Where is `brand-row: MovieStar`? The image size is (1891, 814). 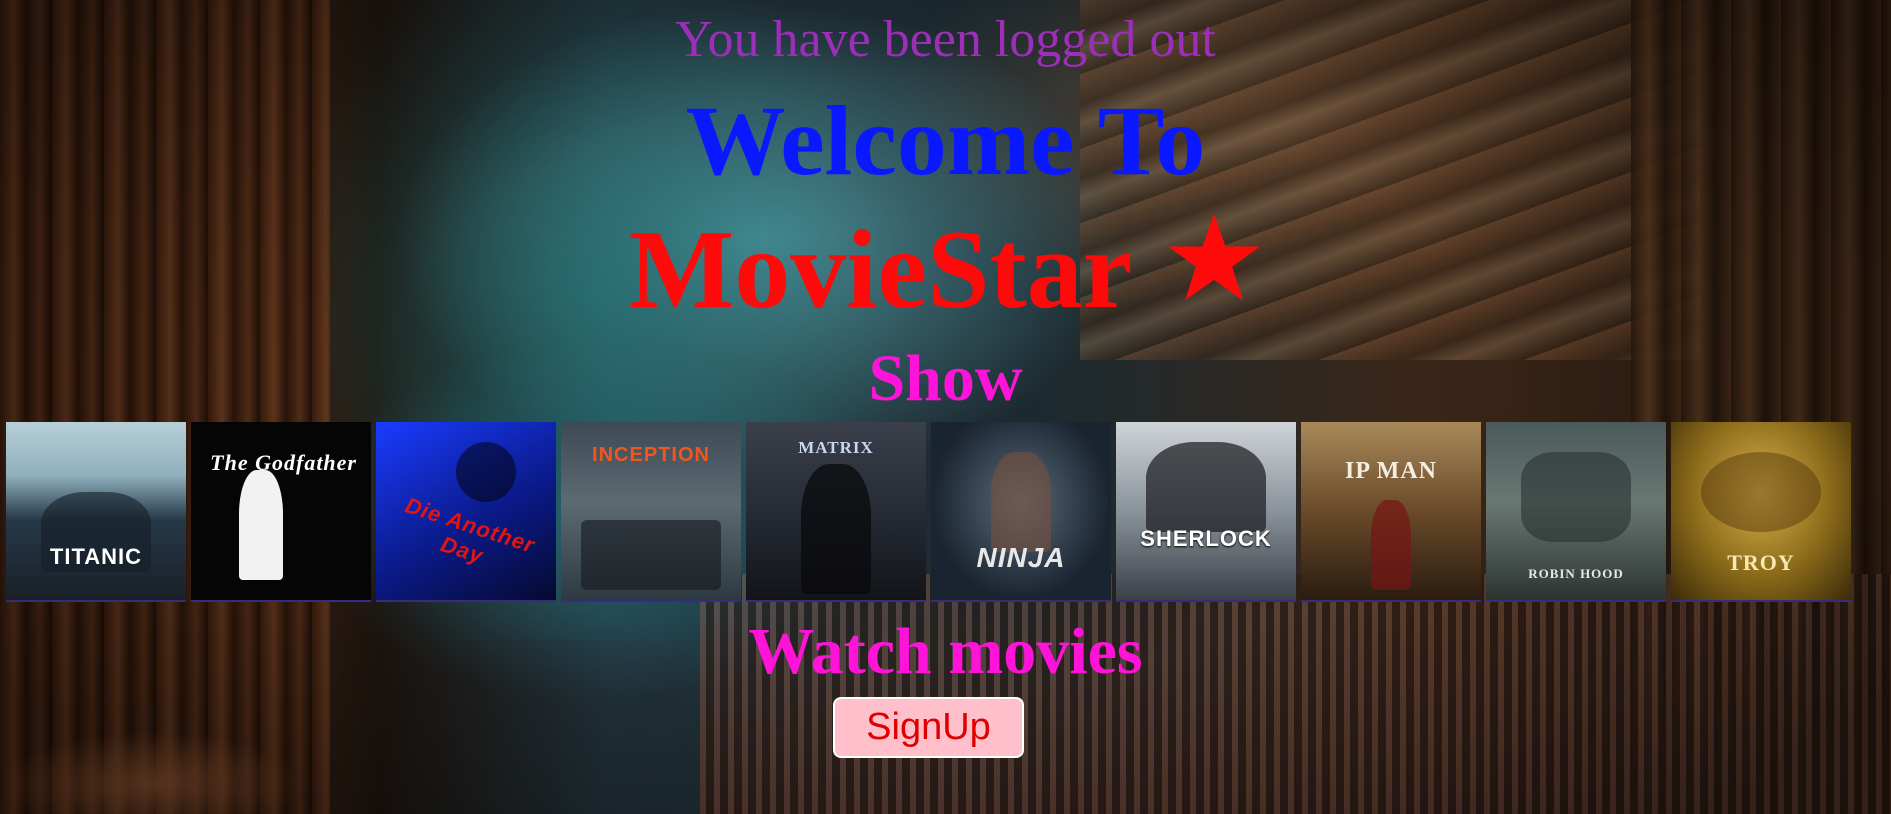
brand-row: MovieStar is located at coordinates (945, 270).